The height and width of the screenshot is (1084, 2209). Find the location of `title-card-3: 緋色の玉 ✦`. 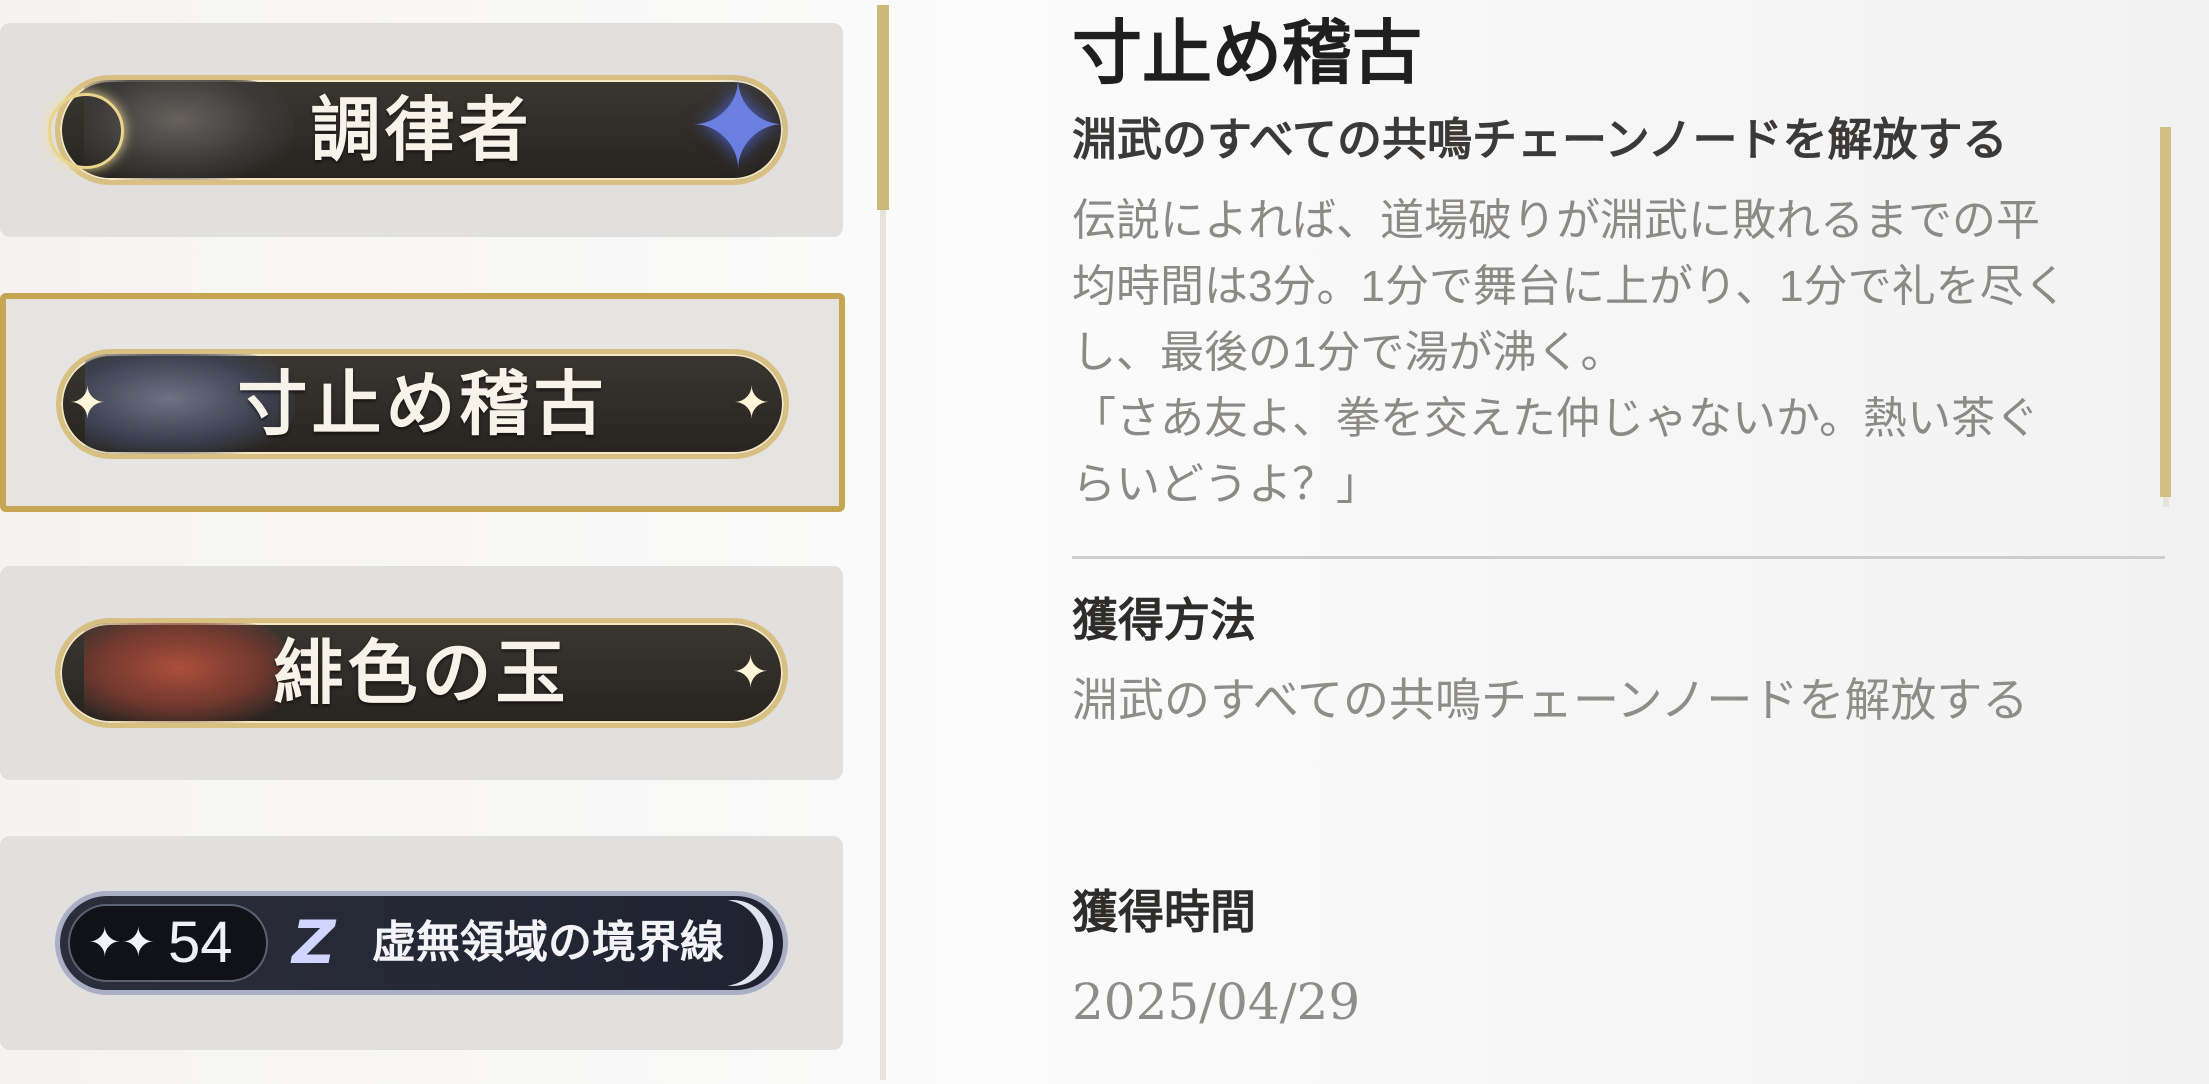

title-card-3: 緋色の玉 ✦ is located at coordinates (421, 673).